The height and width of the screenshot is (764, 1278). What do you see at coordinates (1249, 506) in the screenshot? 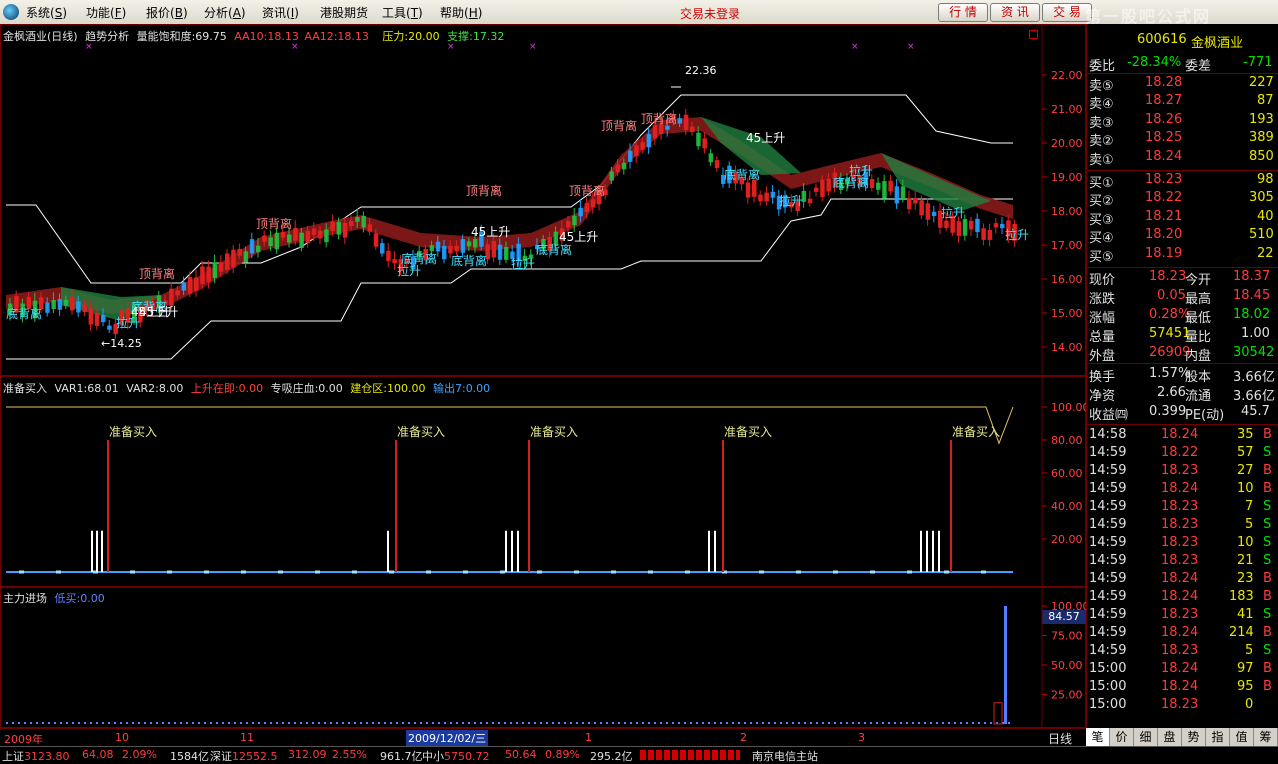
I see `tick-volume: 7` at bounding box center [1249, 506].